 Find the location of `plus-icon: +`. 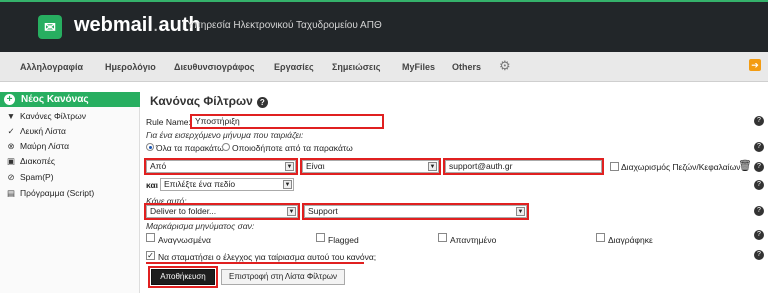

plus-icon: + is located at coordinates (9, 99).